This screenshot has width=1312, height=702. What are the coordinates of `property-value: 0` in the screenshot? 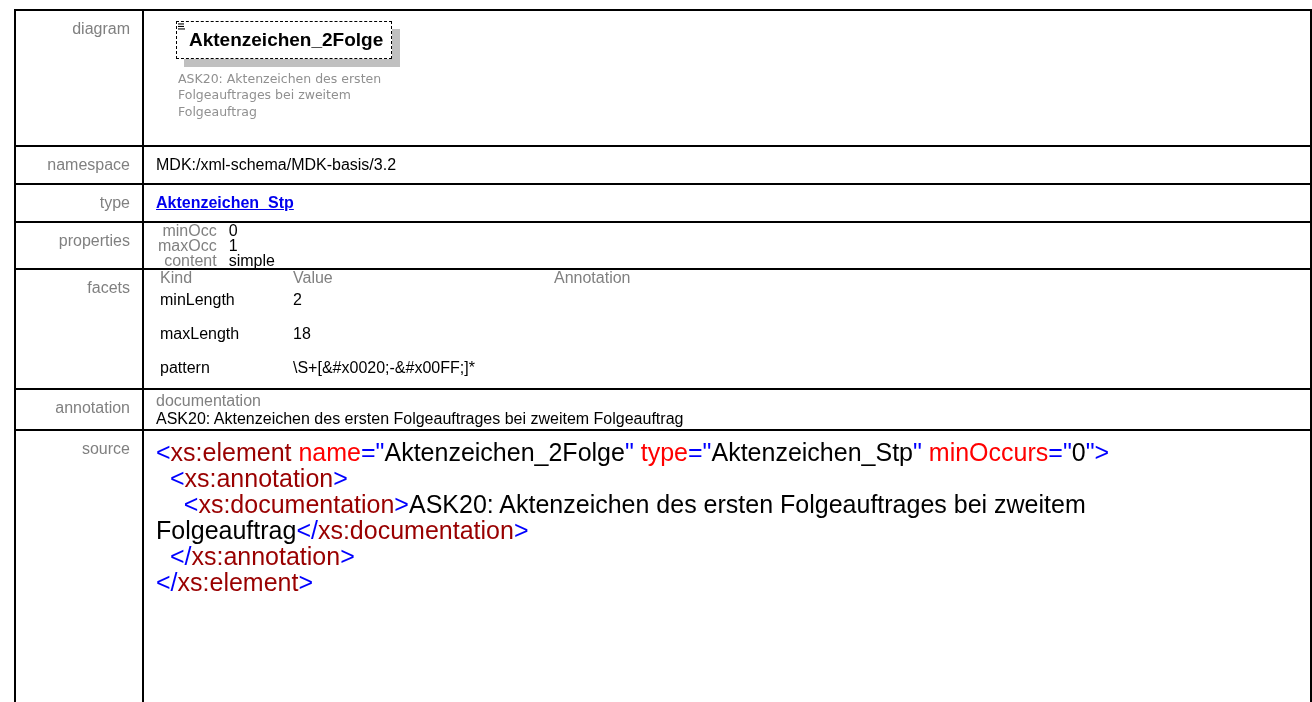 It's located at (233, 231).